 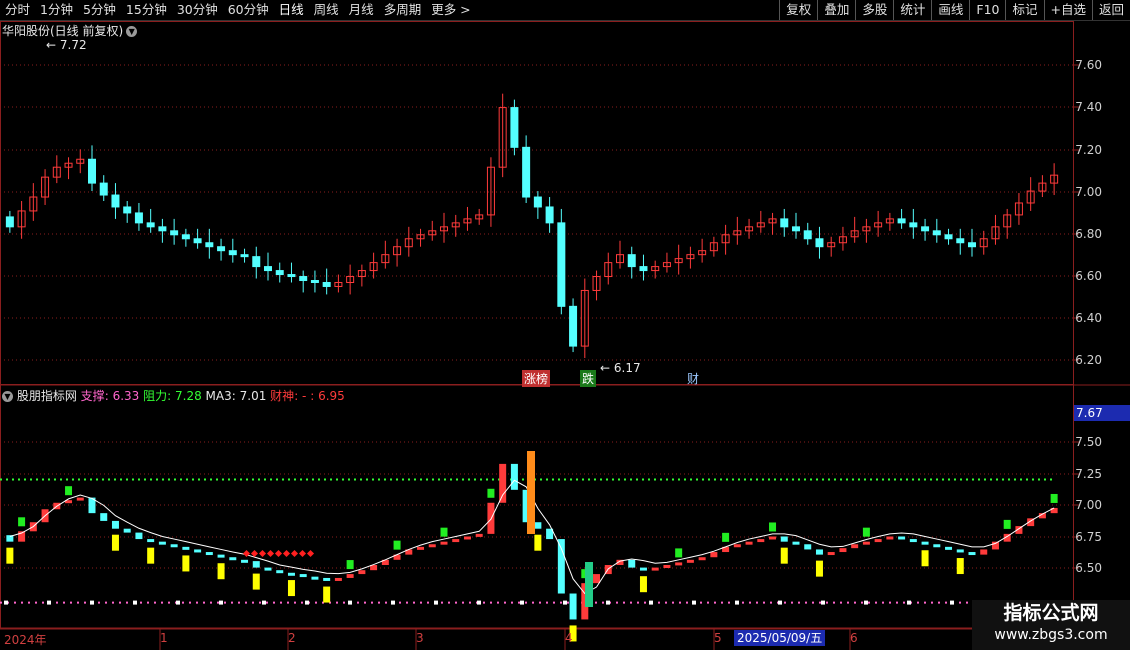 I want to click on period-tab-8: 月线, so click(x=361, y=10).